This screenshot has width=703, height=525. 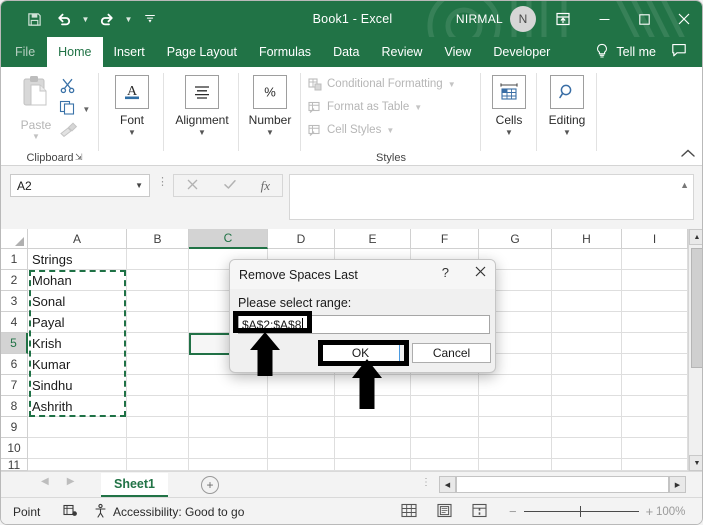 I want to click on undo-icon, so click(x=64, y=19).